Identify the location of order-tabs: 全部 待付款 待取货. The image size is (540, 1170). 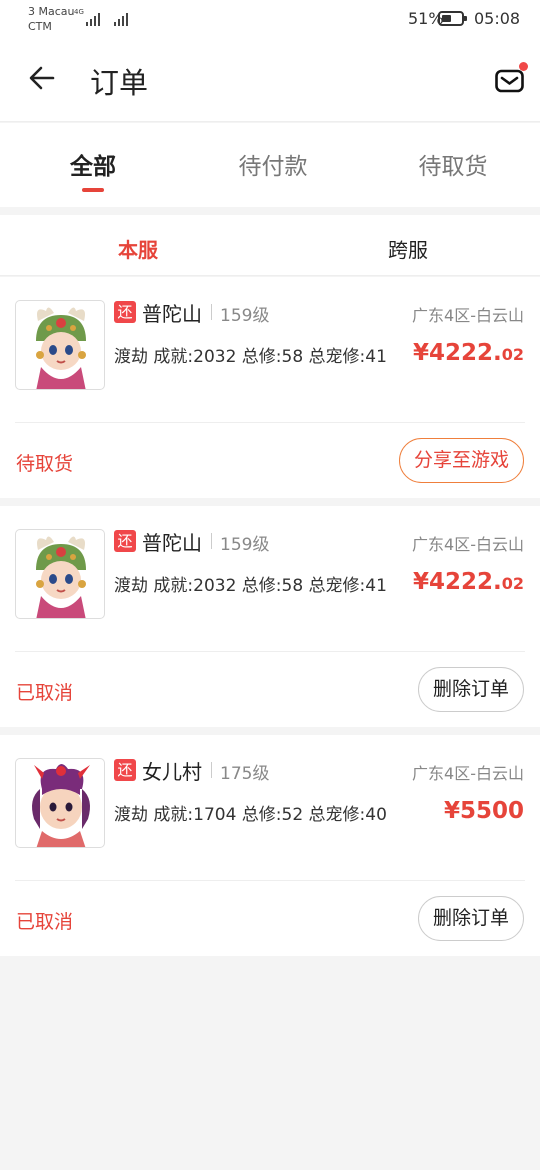
(270, 165).